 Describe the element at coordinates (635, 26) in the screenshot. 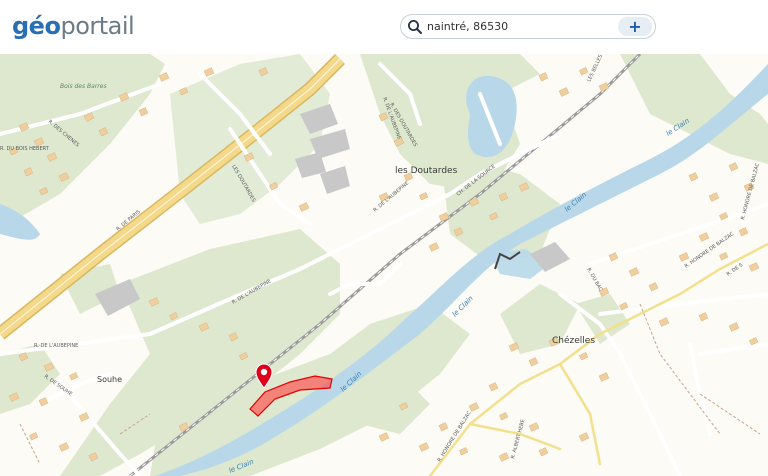

I see `add-button: +` at that location.